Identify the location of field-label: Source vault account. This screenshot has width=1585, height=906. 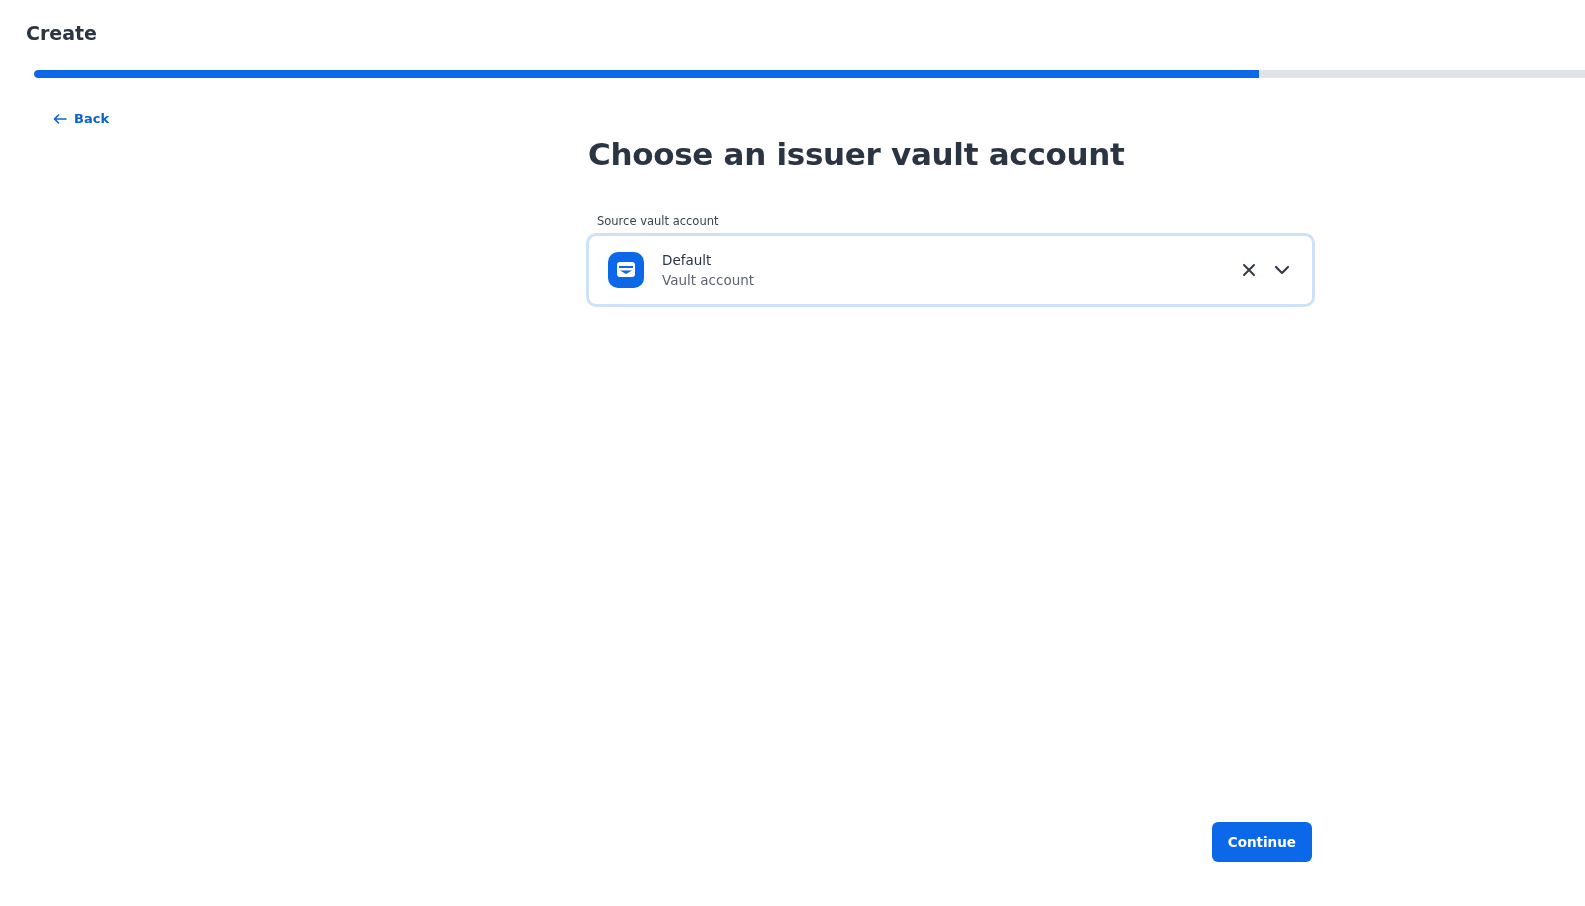
(658, 221).